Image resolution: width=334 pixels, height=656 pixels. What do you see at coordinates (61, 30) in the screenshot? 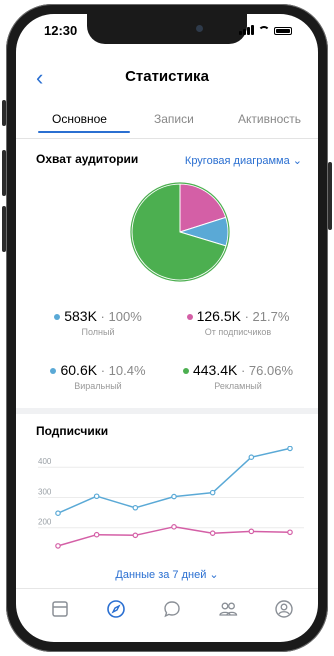
I see `status-time: 12:30` at bounding box center [61, 30].